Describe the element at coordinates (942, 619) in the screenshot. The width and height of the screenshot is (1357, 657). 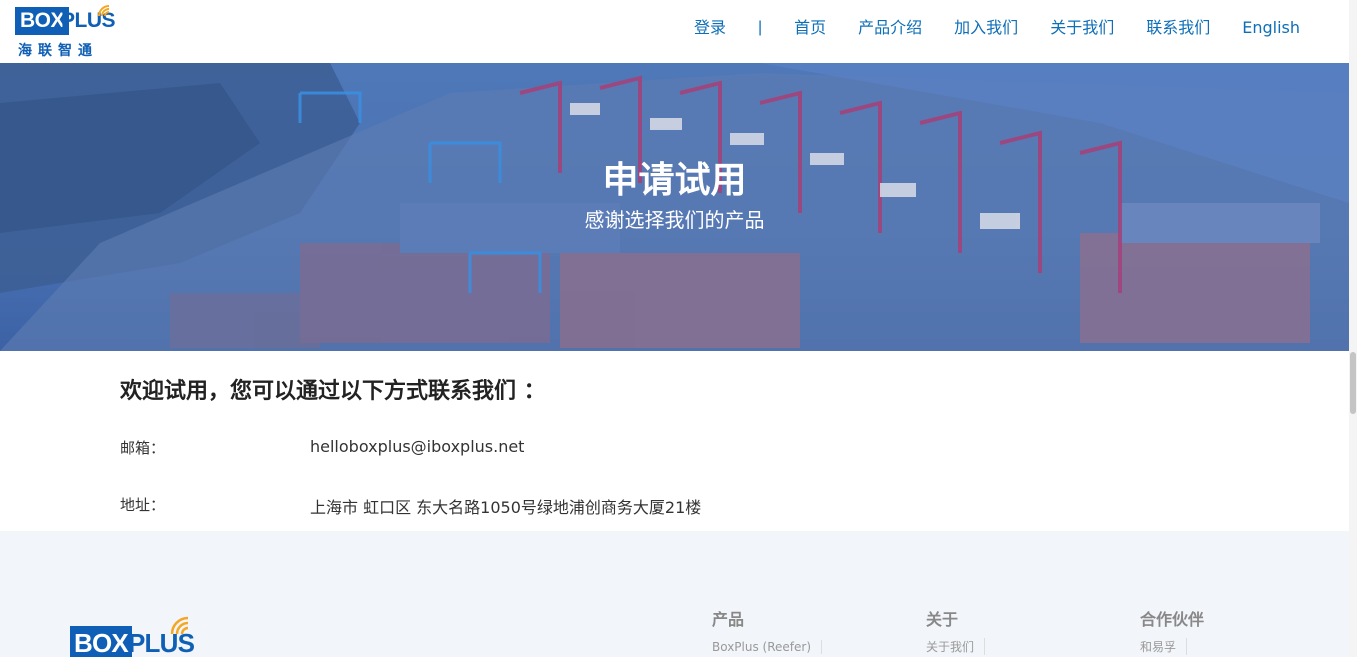
I see `footer-col-title: 关于` at that location.